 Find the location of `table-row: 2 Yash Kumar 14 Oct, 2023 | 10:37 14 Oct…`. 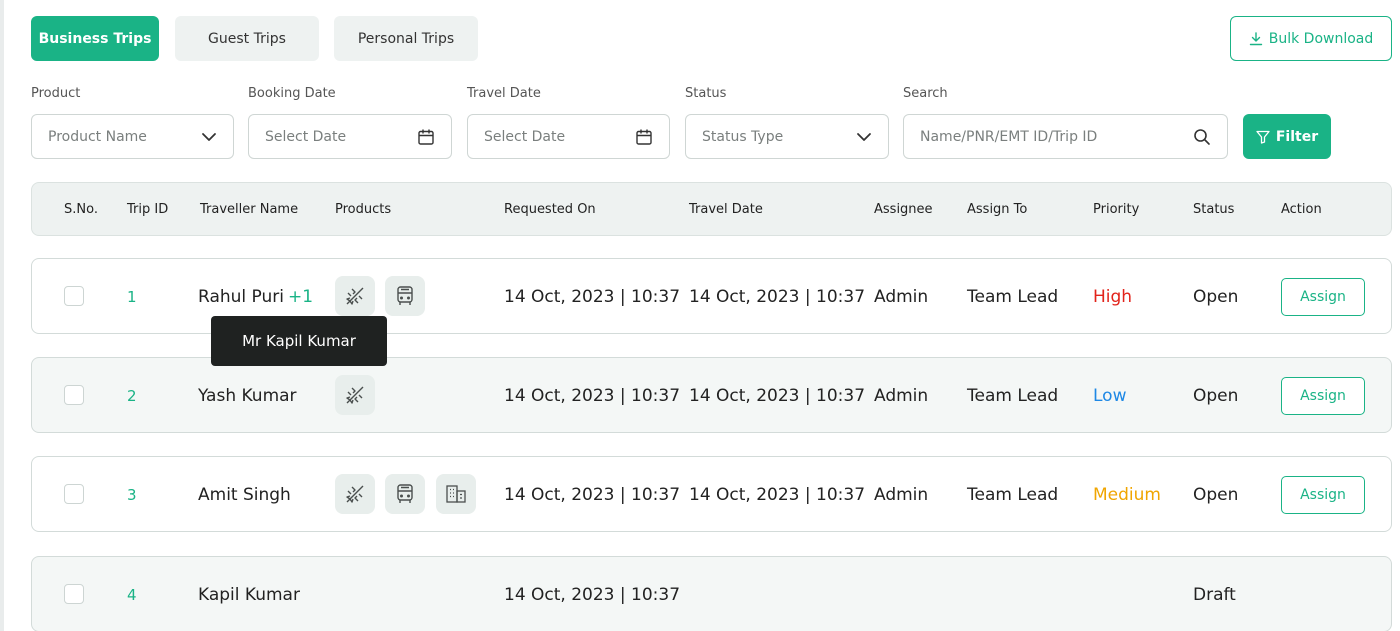

table-row: 2 Yash Kumar 14 Oct, 2023 | 10:37 14 Oct… is located at coordinates (711, 395).